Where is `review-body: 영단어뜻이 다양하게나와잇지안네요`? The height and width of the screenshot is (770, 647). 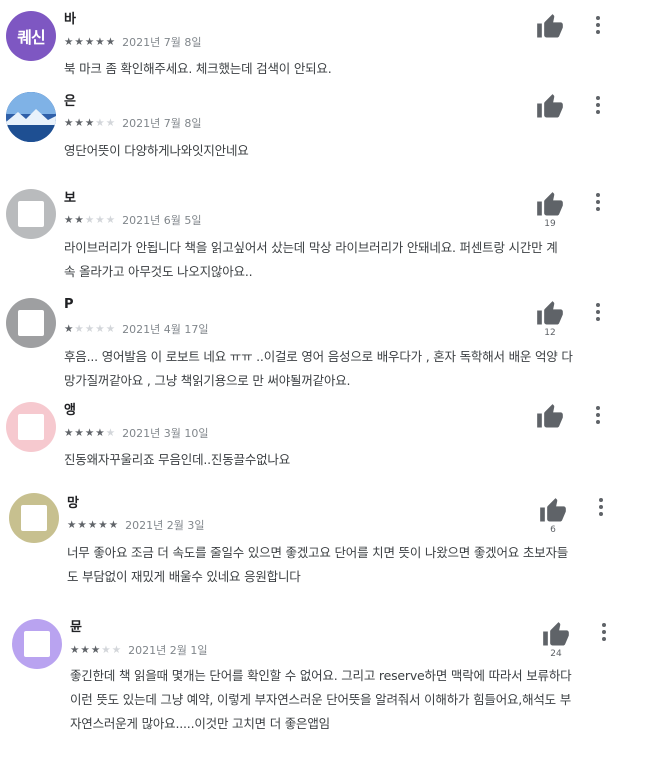
review-body: 영단어뜻이 다양하게나와잇지안네요 is located at coordinates (349, 151).